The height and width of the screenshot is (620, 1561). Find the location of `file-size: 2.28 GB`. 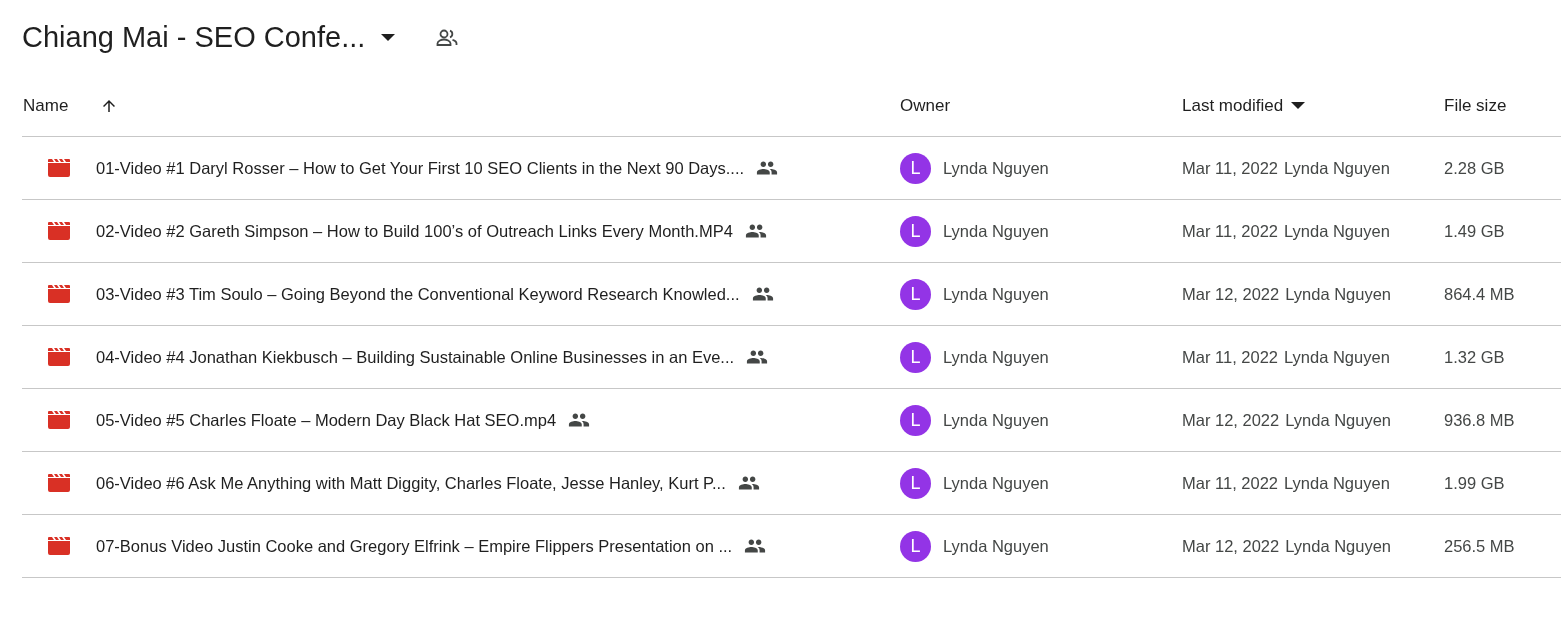

file-size: 2.28 GB is located at coordinates (1474, 167).